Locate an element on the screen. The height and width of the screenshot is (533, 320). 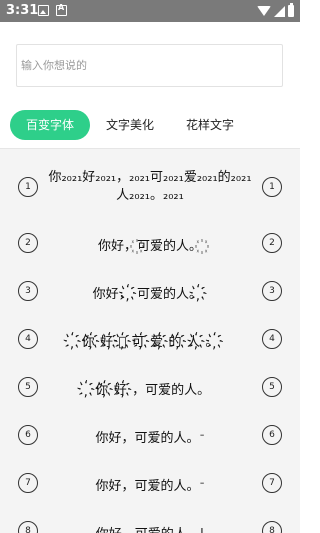
list-item: 2 你好，꙰可爱的人。꙰ 2 is located at coordinates (150, 243).